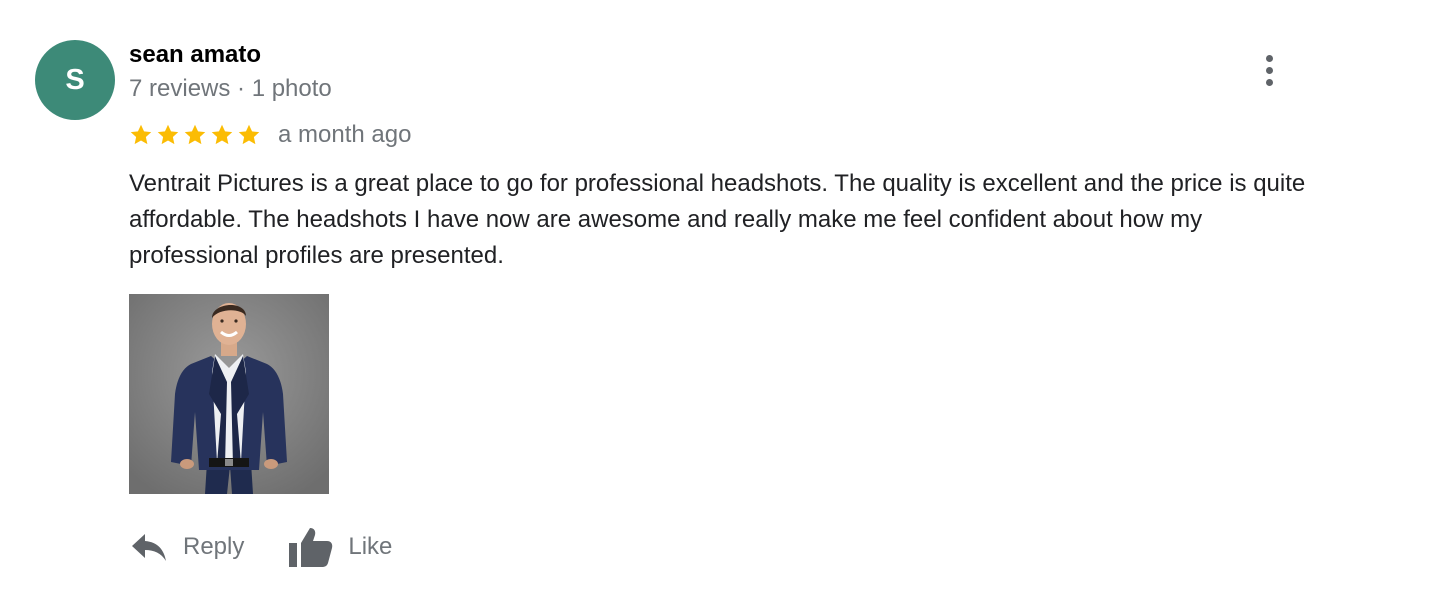 The image size is (1436, 604). What do you see at coordinates (270, 135) in the screenshot?
I see `rating-row: a month ago` at bounding box center [270, 135].